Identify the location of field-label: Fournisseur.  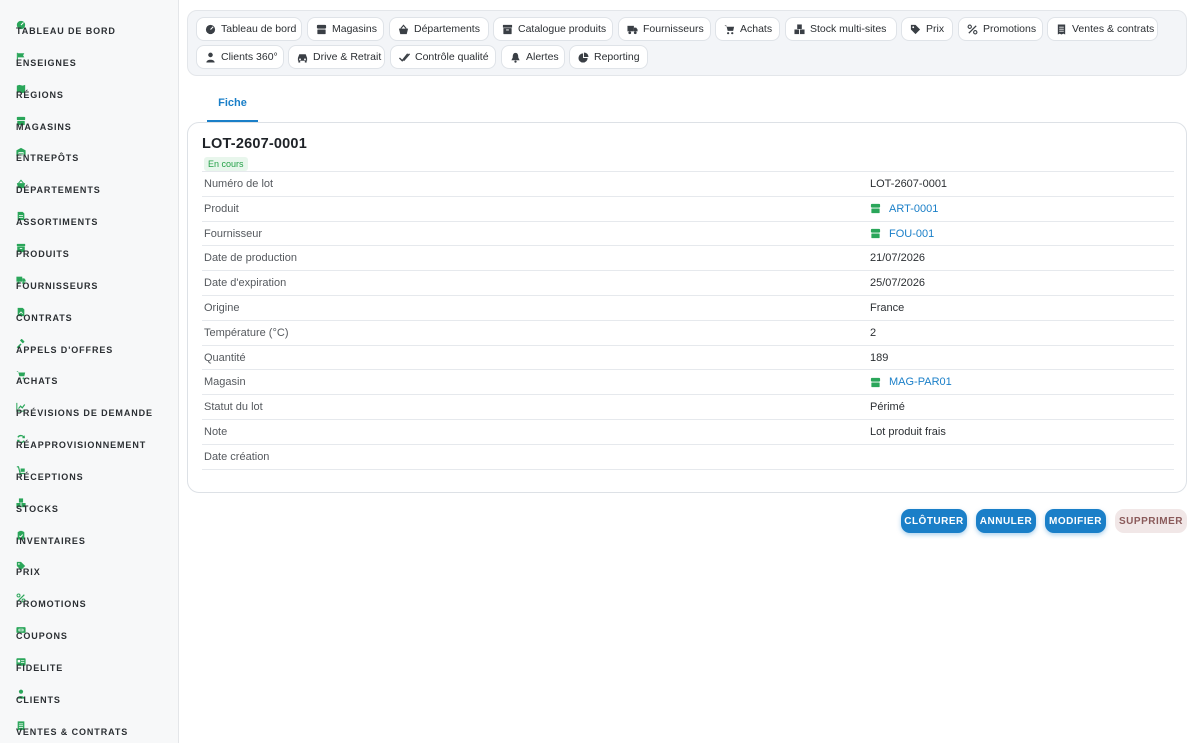
(233, 233).